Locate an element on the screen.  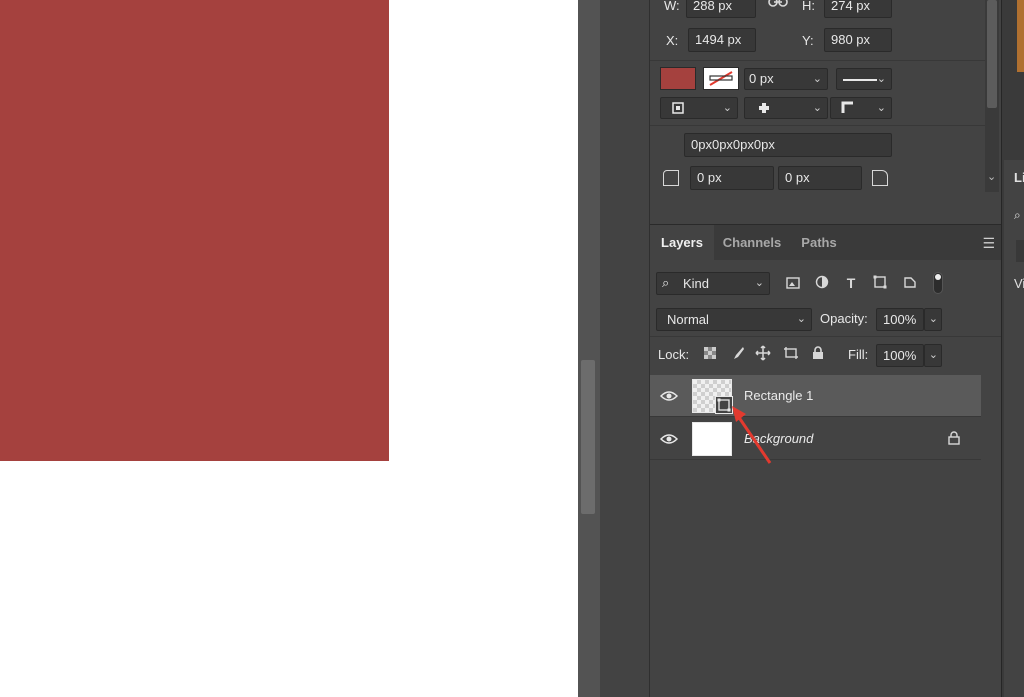
height-field: 274 px is located at coordinates (858, 9).